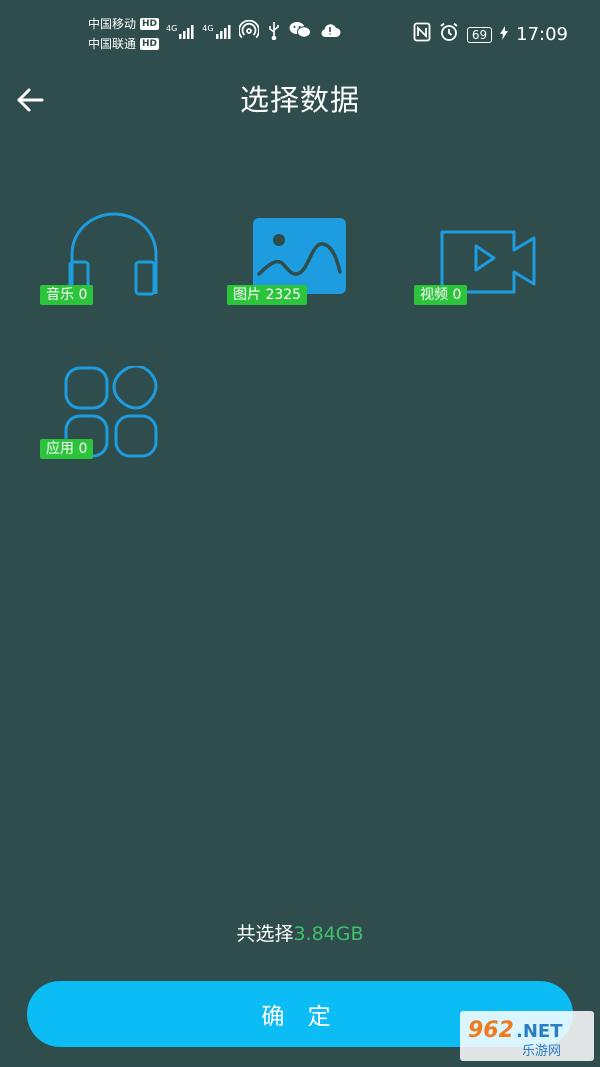 The width and height of the screenshot is (600, 1067). What do you see at coordinates (105, 267) in the screenshot?
I see `category-music: 音乐 0` at bounding box center [105, 267].